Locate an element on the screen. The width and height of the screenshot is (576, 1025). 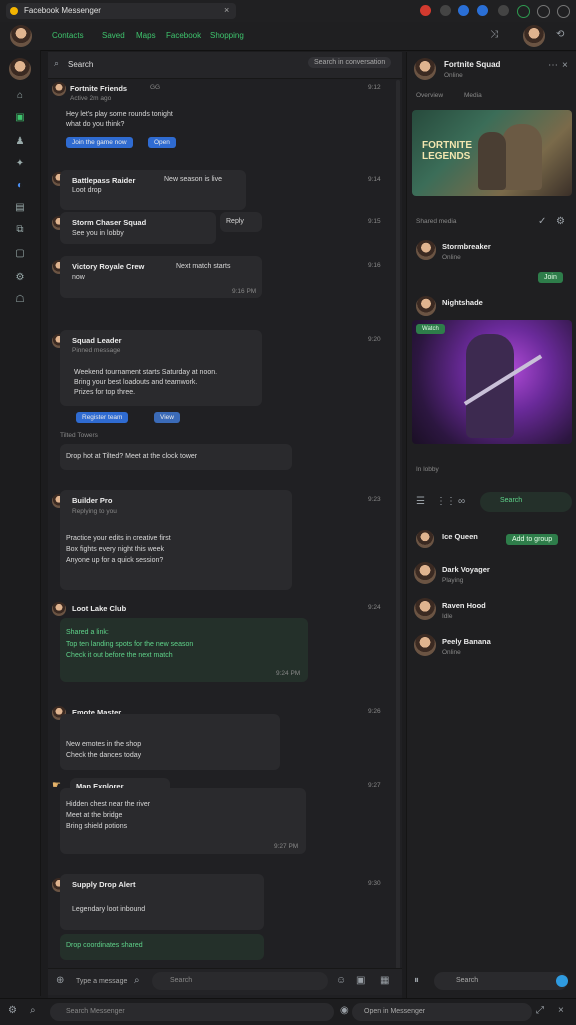
mic-icon: ◉ is located at coordinates (344, 1010).